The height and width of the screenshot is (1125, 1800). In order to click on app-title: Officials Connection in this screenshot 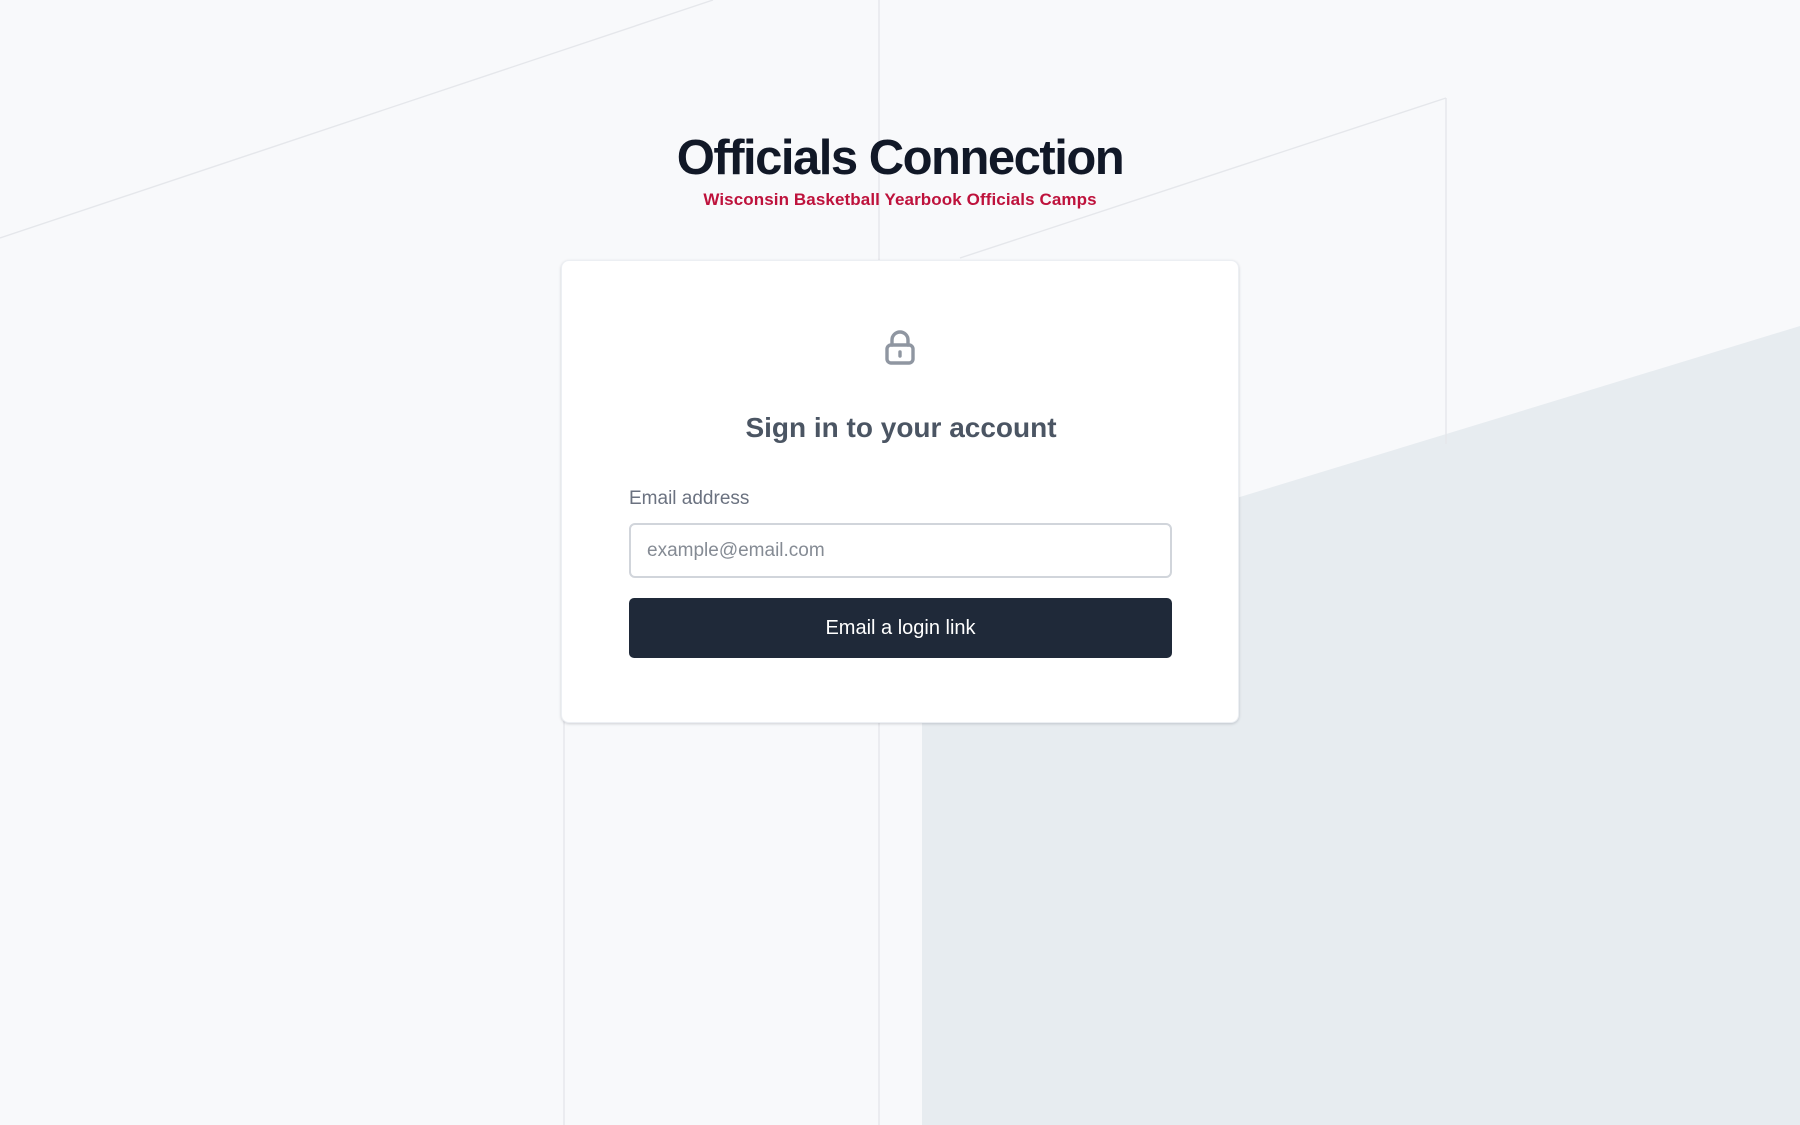, I will do `click(900, 158)`.